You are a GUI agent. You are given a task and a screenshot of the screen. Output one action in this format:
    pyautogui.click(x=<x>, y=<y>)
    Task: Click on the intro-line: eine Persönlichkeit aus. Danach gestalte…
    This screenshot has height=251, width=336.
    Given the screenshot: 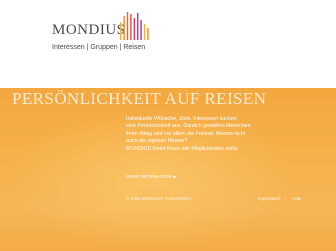 What is the action you would take?
    pyautogui.click(x=188, y=126)
    